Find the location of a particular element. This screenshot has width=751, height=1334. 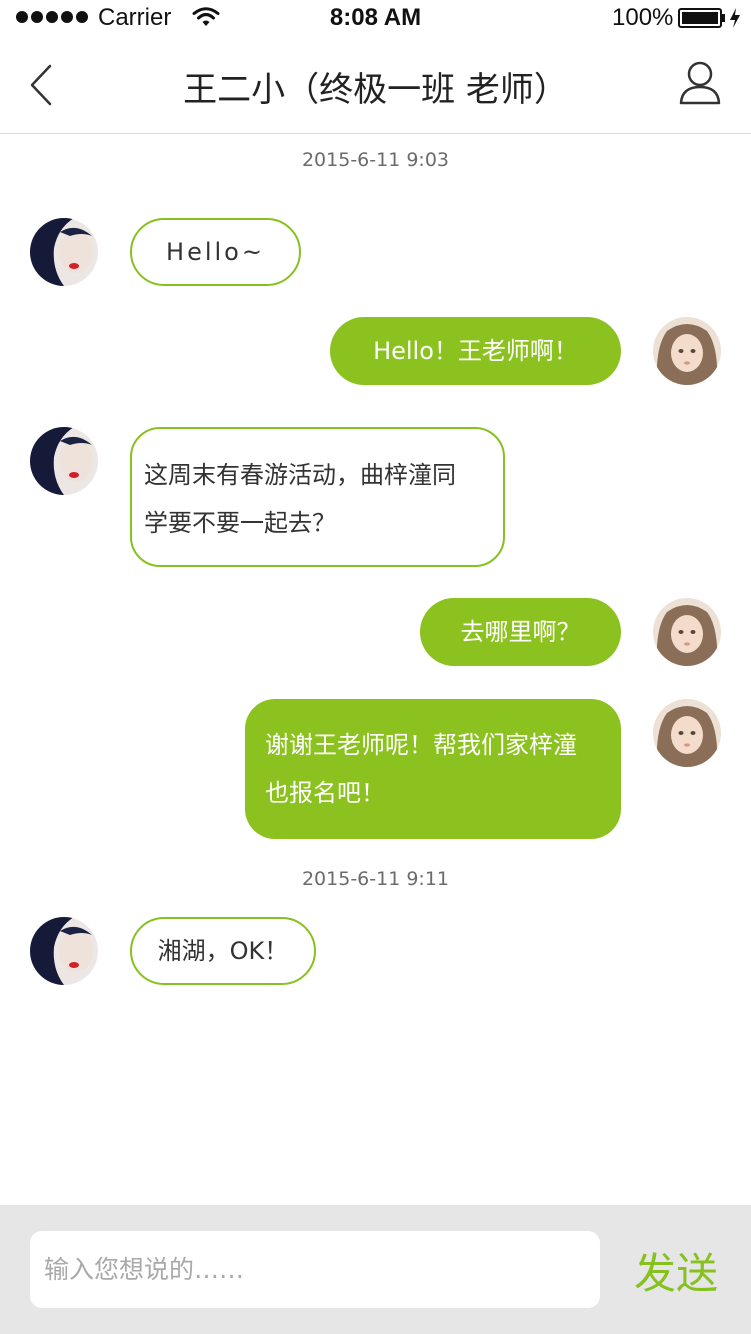

message-bubble-received: 这周末有春游活动，曲梓潼同 学要不要一起去？ is located at coordinates (317, 497).